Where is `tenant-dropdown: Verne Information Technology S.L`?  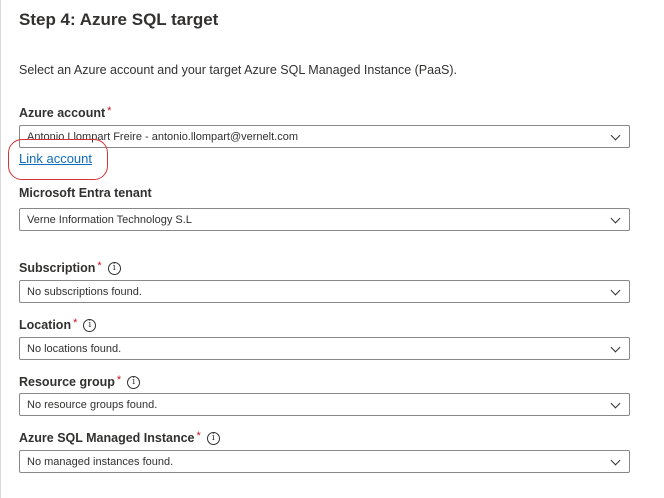
tenant-dropdown: Verne Information Technology S.L is located at coordinates (324, 219).